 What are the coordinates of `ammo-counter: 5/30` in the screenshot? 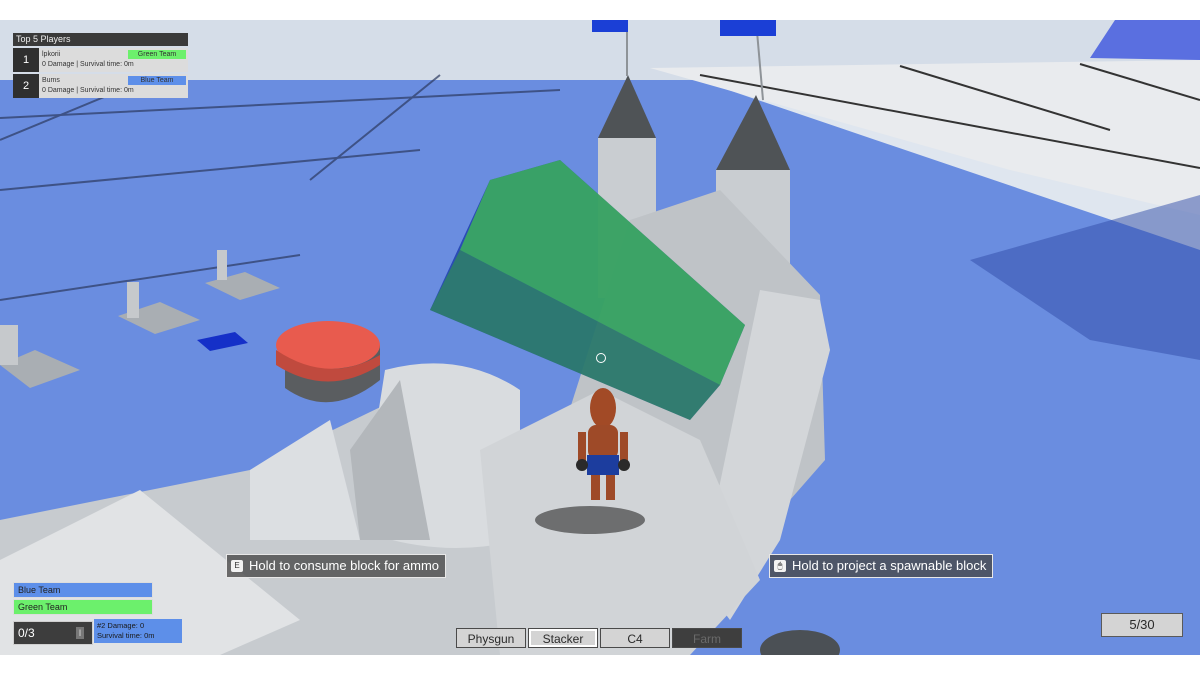 It's located at (1142, 625).